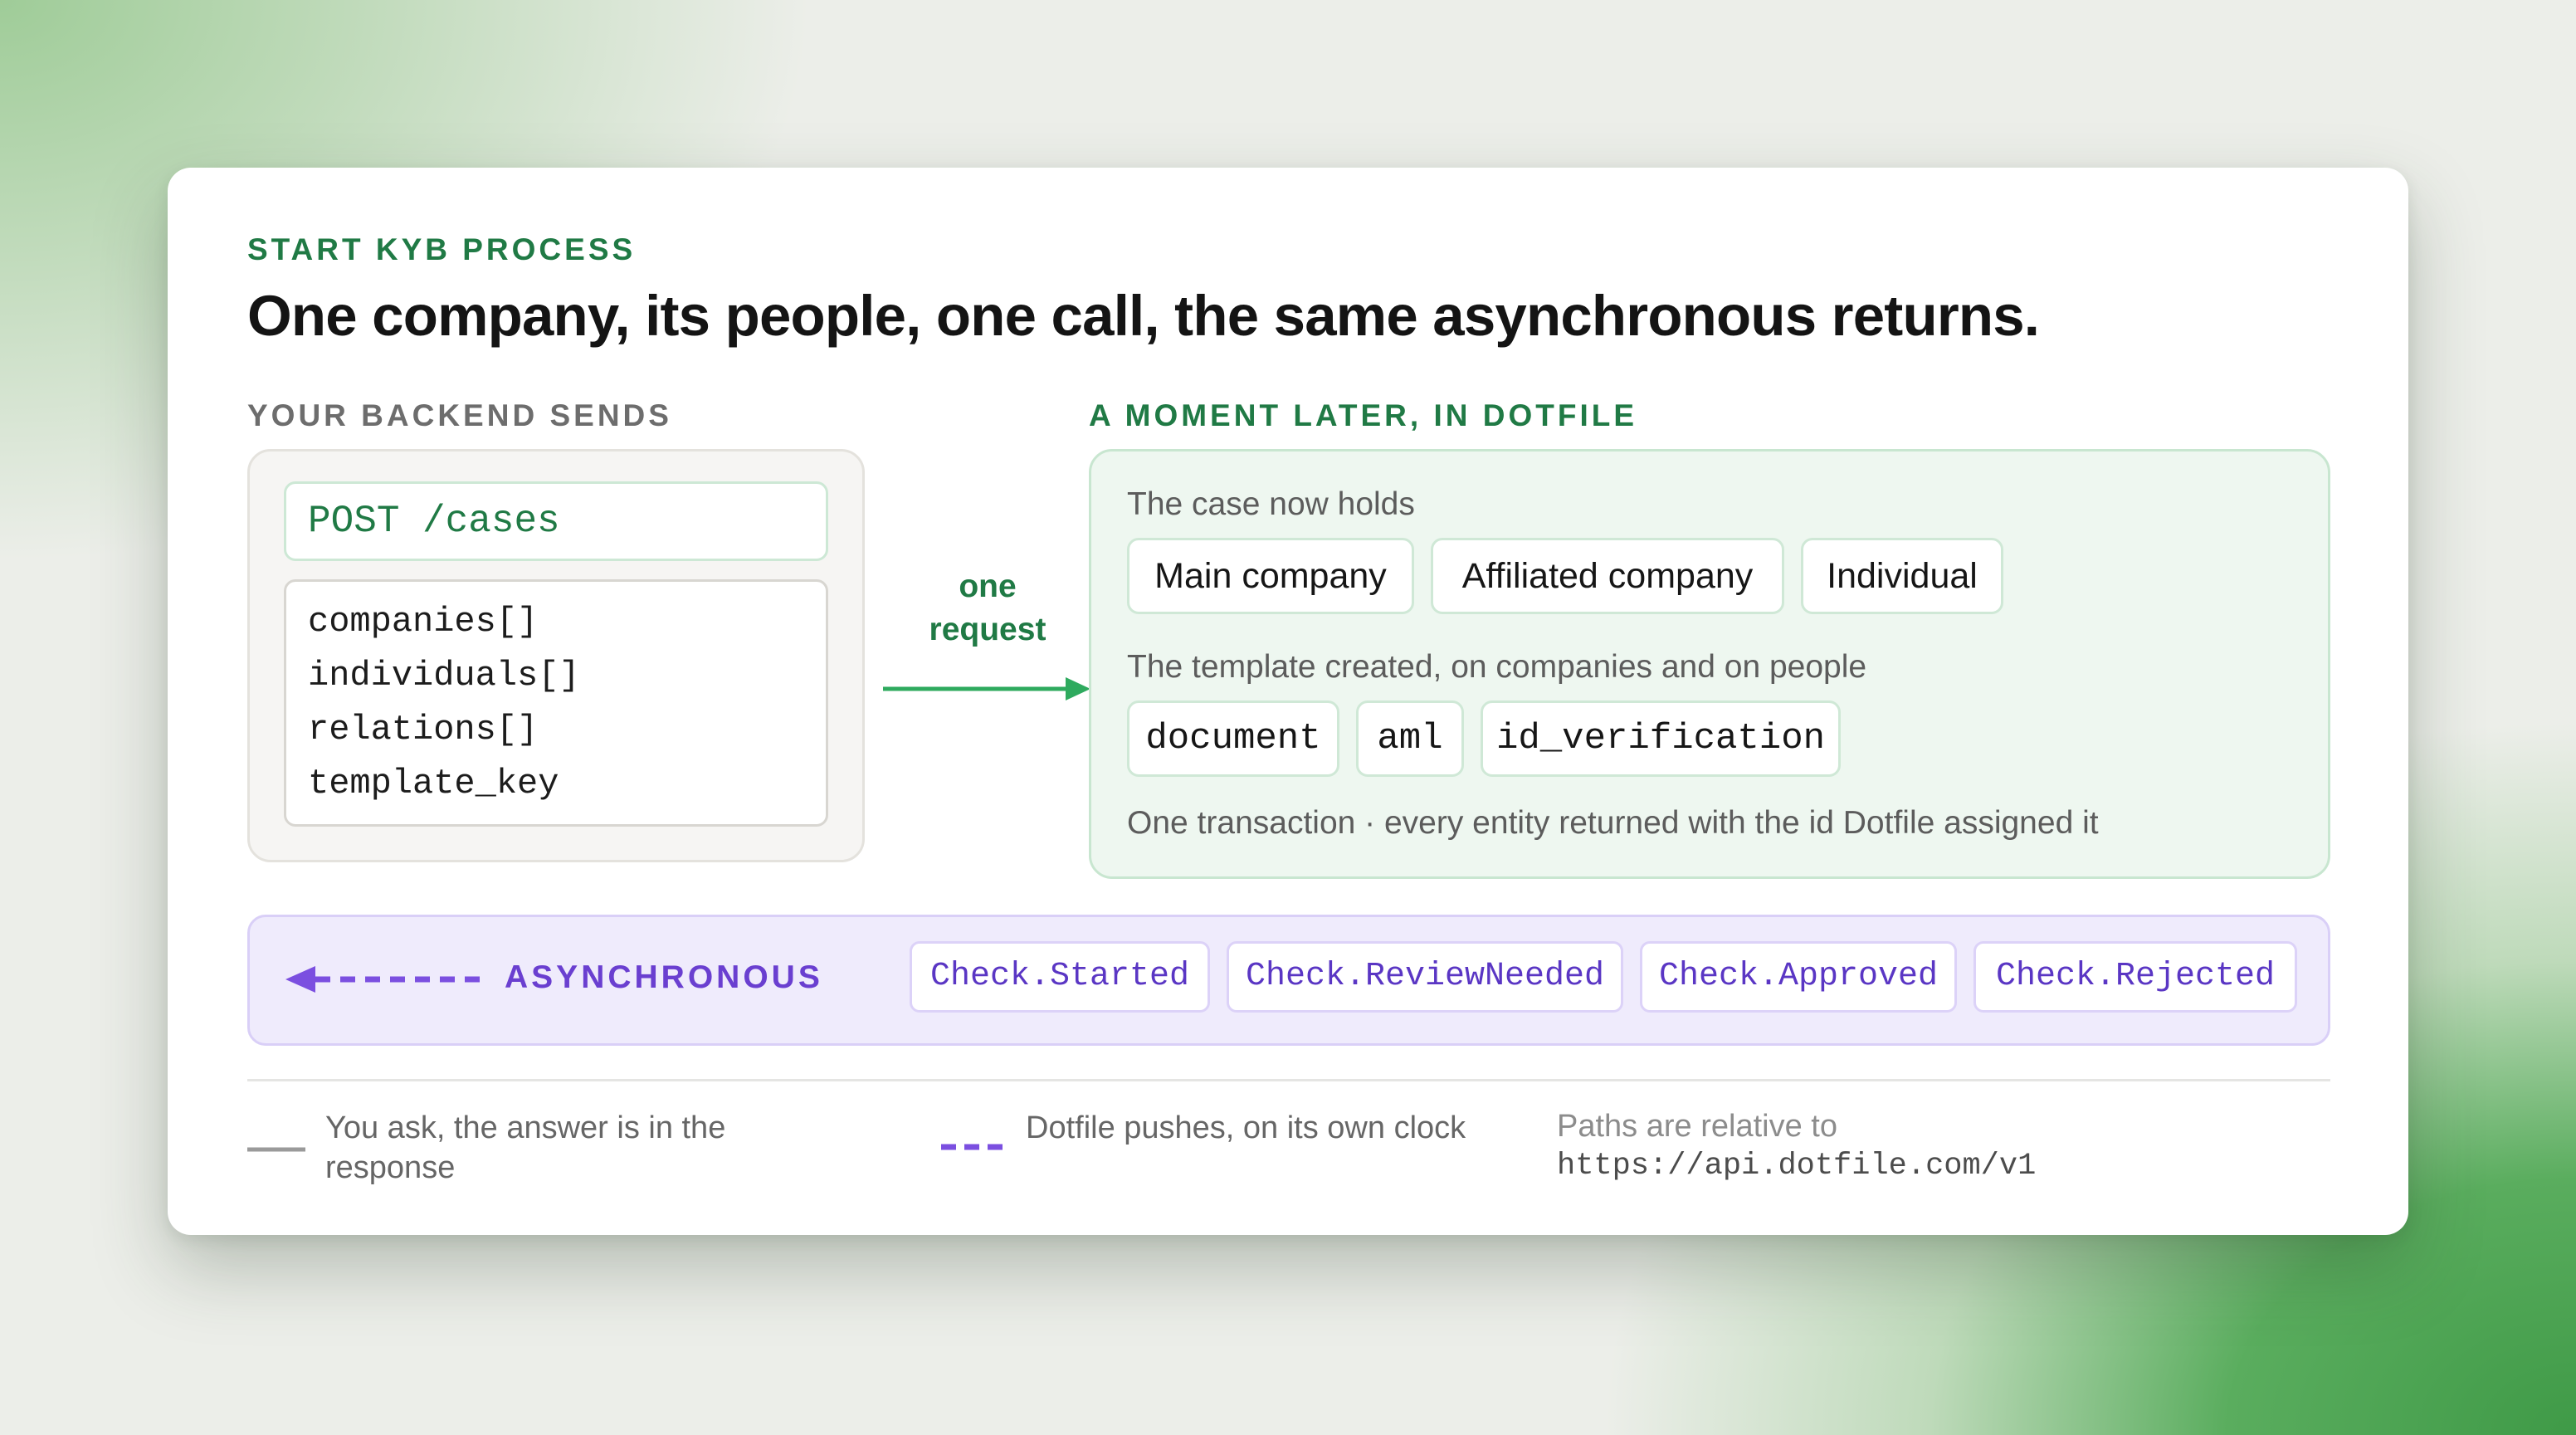 The image size is (2576, 1435). Describe the element at coordinates (988, 608) in the screenshot. I see `flow-label: one request` at that location.